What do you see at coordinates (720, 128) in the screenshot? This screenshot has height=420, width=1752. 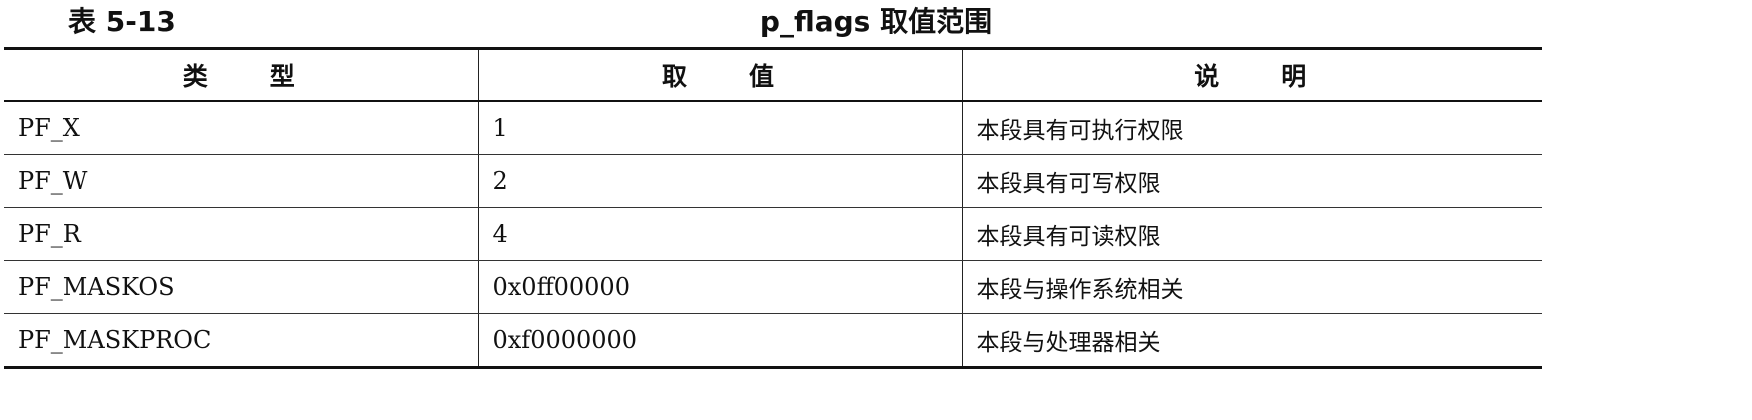 I see `cell-value: 1` at bounding box center [720, 128].